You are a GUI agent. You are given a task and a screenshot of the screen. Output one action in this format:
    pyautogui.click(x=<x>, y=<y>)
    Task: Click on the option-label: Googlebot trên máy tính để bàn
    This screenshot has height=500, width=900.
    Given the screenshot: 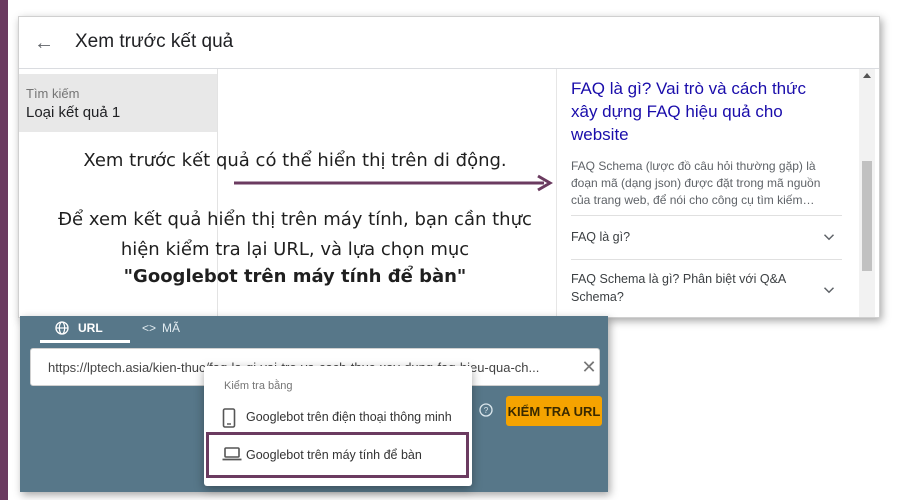 What is the action you would take?
    pyautogui.click(x=334, y=455)
    